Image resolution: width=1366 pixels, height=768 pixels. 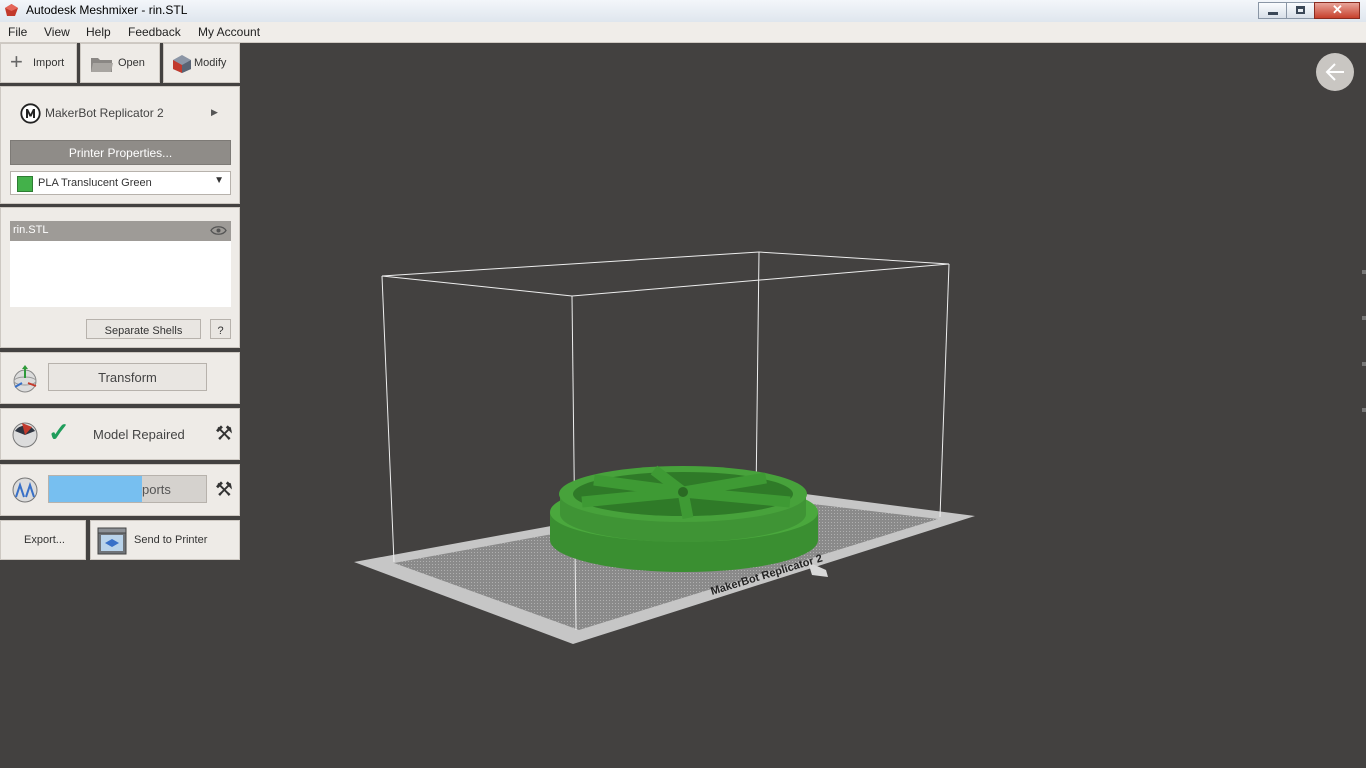 I want to click on transform-label: Transform, so click(x=127, y=377).